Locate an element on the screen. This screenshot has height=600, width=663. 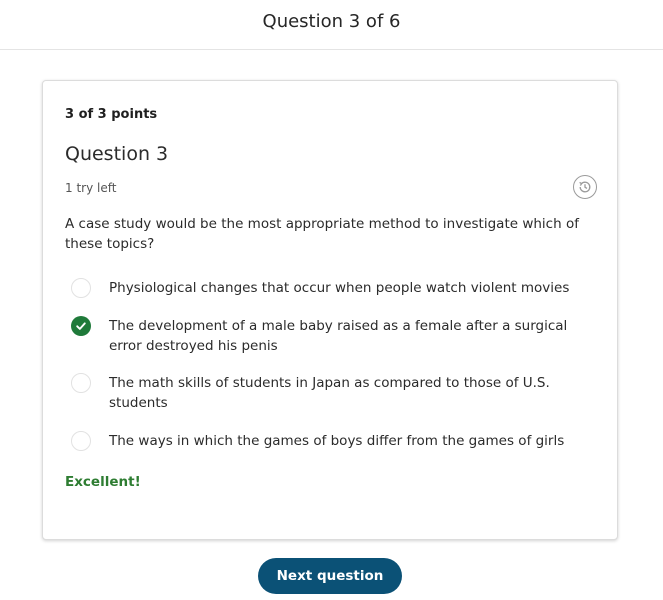
top-bar: Question 3 of 6 is located at coordinates (331, 25).